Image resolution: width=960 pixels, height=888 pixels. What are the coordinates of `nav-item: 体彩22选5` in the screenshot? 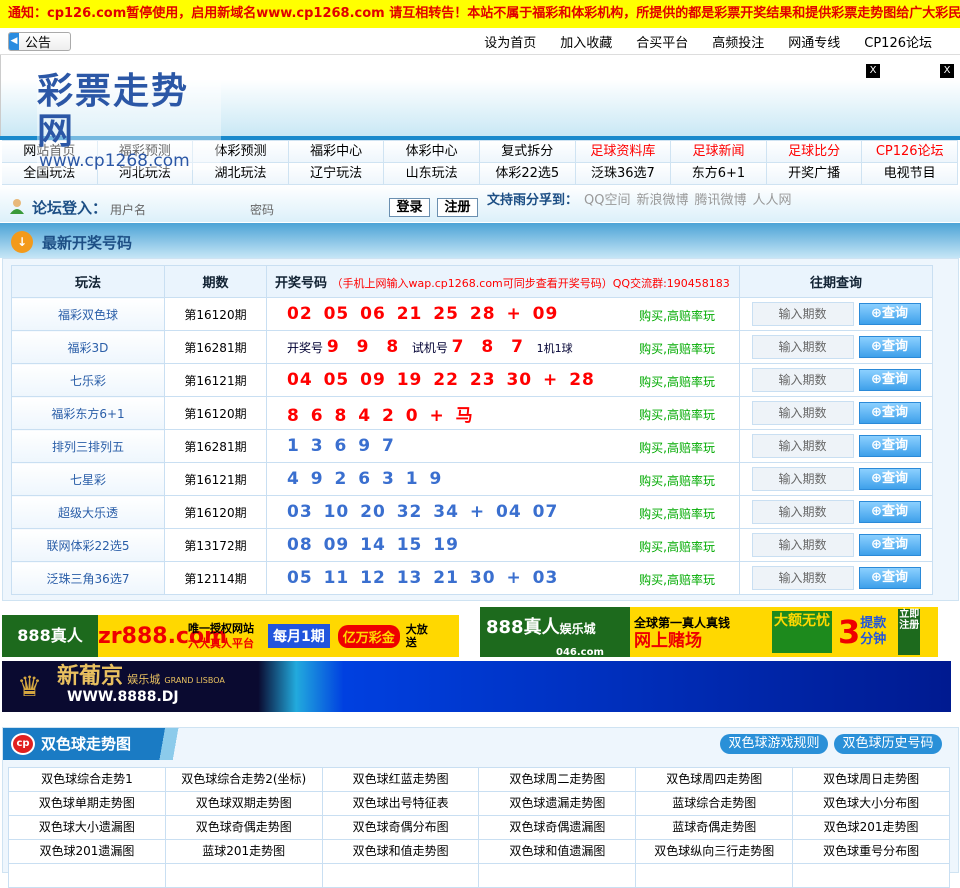 It's located at (527, 174).